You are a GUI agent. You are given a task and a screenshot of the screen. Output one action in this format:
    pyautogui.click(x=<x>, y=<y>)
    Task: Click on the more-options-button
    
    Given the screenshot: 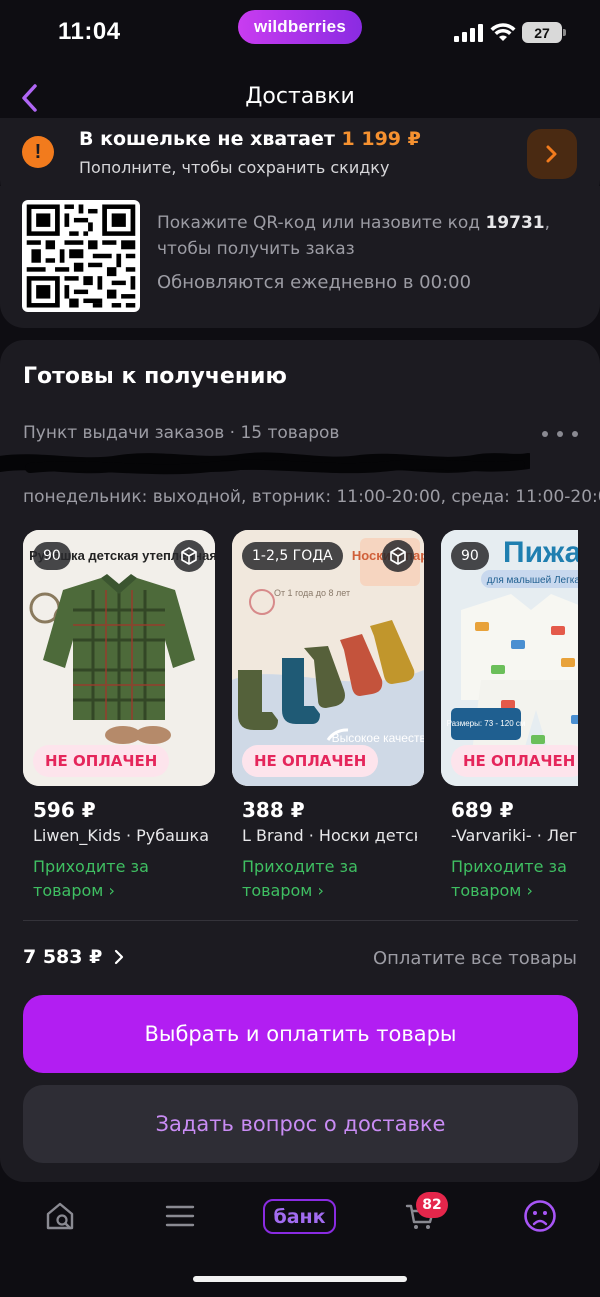 What is the action you would take?
    pyautogui.click(x=560, y=434)
    